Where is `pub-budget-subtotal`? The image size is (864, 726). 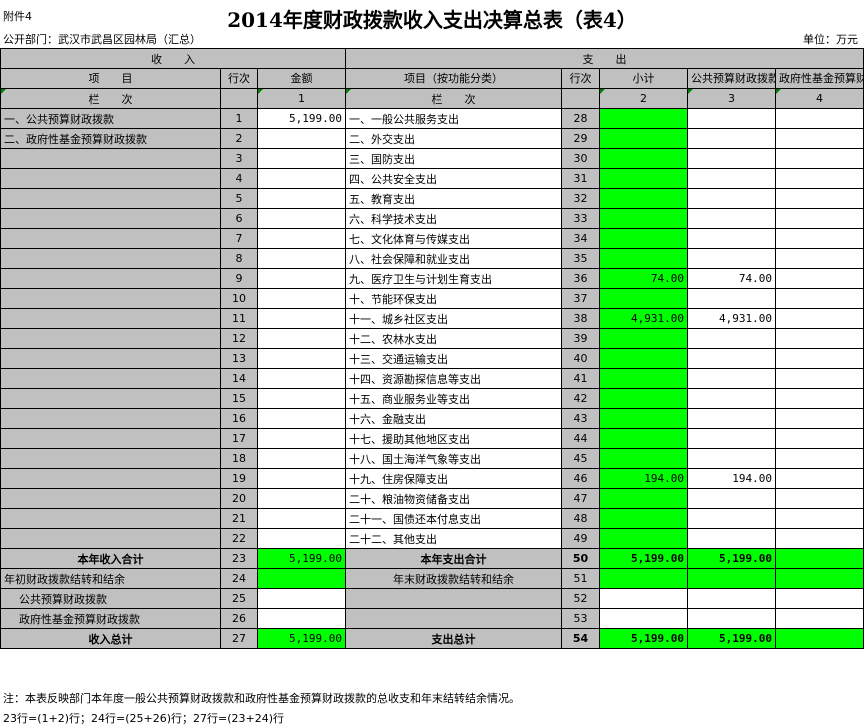
pub-budget-subtotal is located at coordinates (643, 598).